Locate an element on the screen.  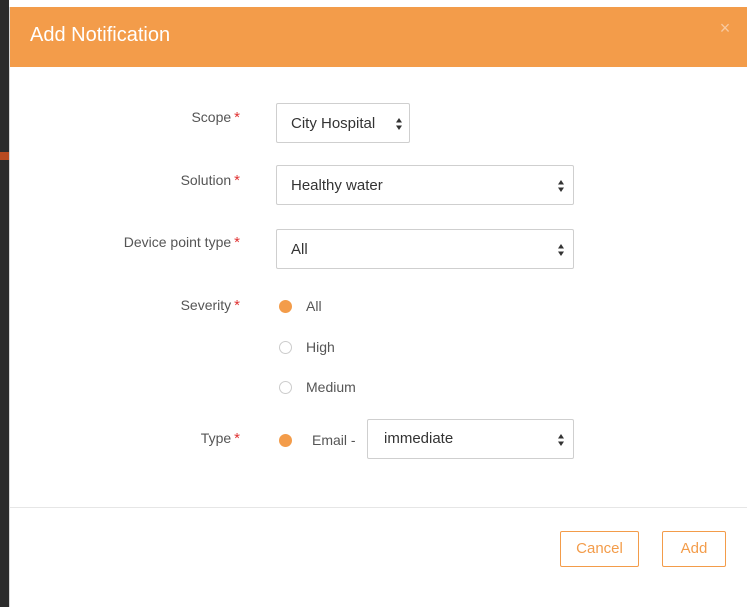
background-page-edge is located at coordinates (4, 303).